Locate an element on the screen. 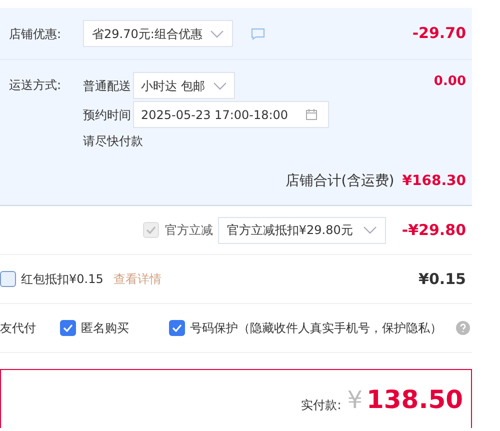  help-icon is located at coordinates (463, 328).